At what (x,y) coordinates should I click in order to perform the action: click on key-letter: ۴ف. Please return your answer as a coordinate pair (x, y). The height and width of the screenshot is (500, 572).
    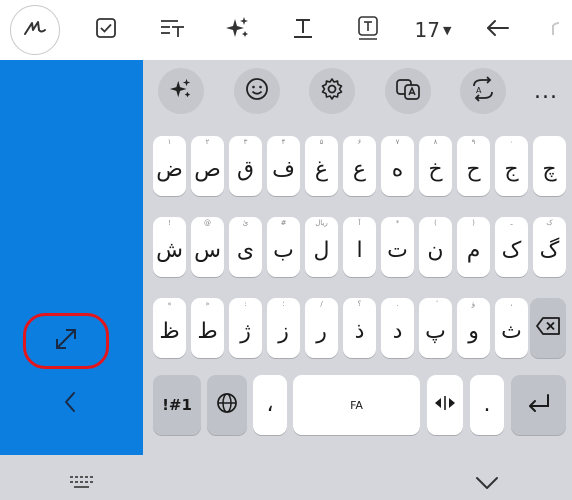
    Looking at the image, I should click on (283, 166).